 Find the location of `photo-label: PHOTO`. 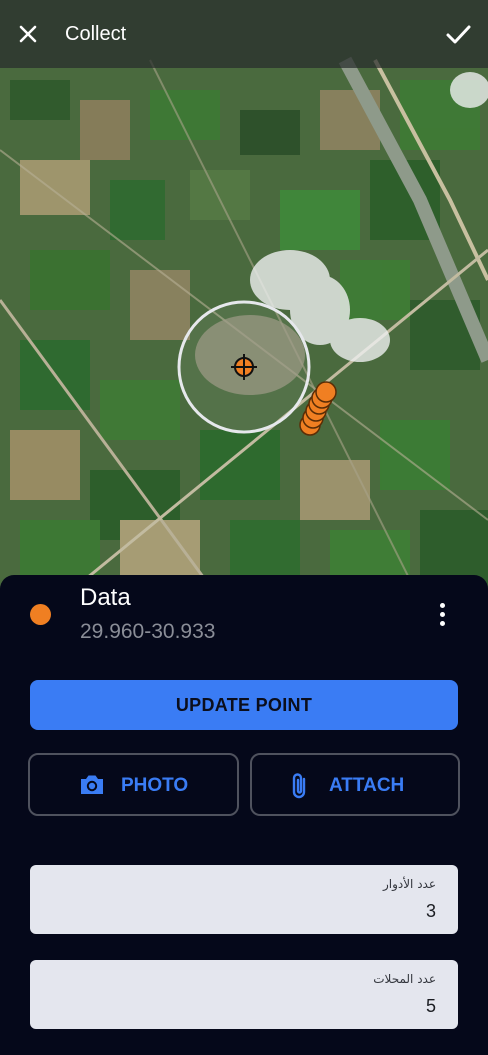

photo-label: PHOTO is located at coordinates (155, 785).